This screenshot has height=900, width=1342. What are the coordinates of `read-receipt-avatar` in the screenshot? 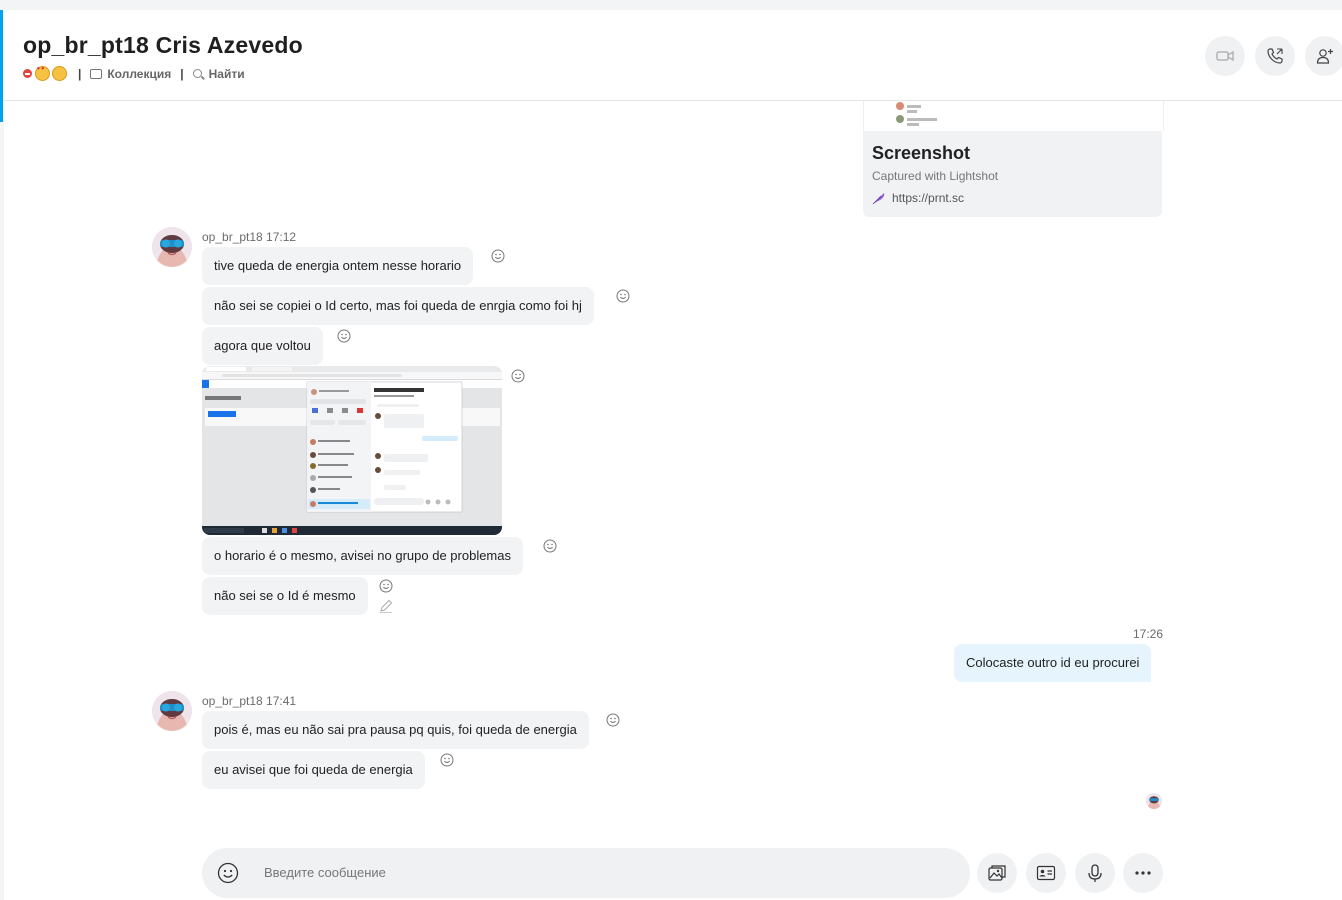 It's located at (1154, 801).